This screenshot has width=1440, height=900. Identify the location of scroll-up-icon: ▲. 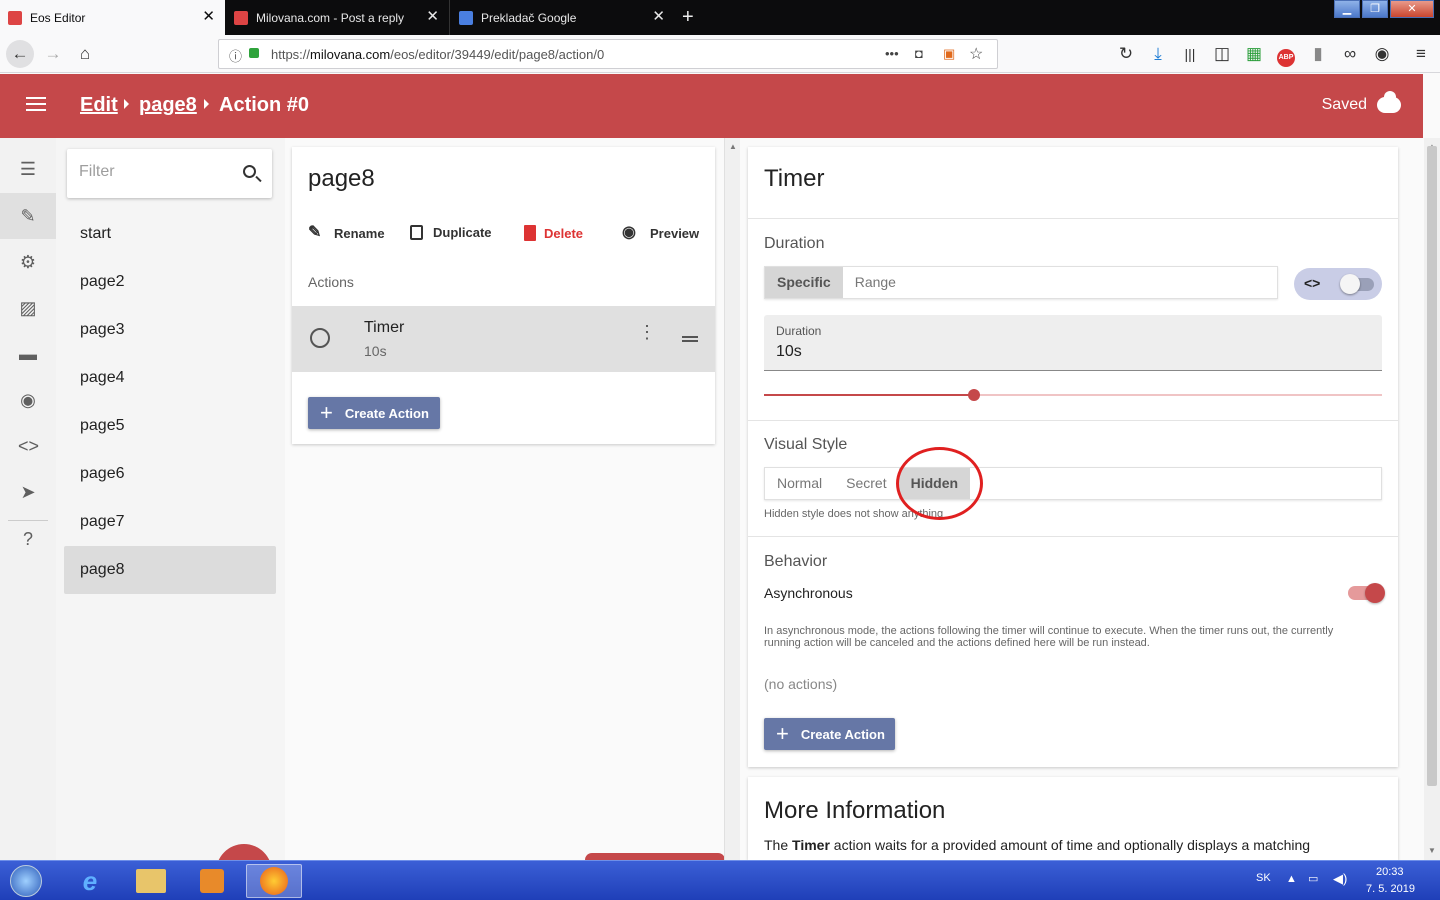
(733, 146).